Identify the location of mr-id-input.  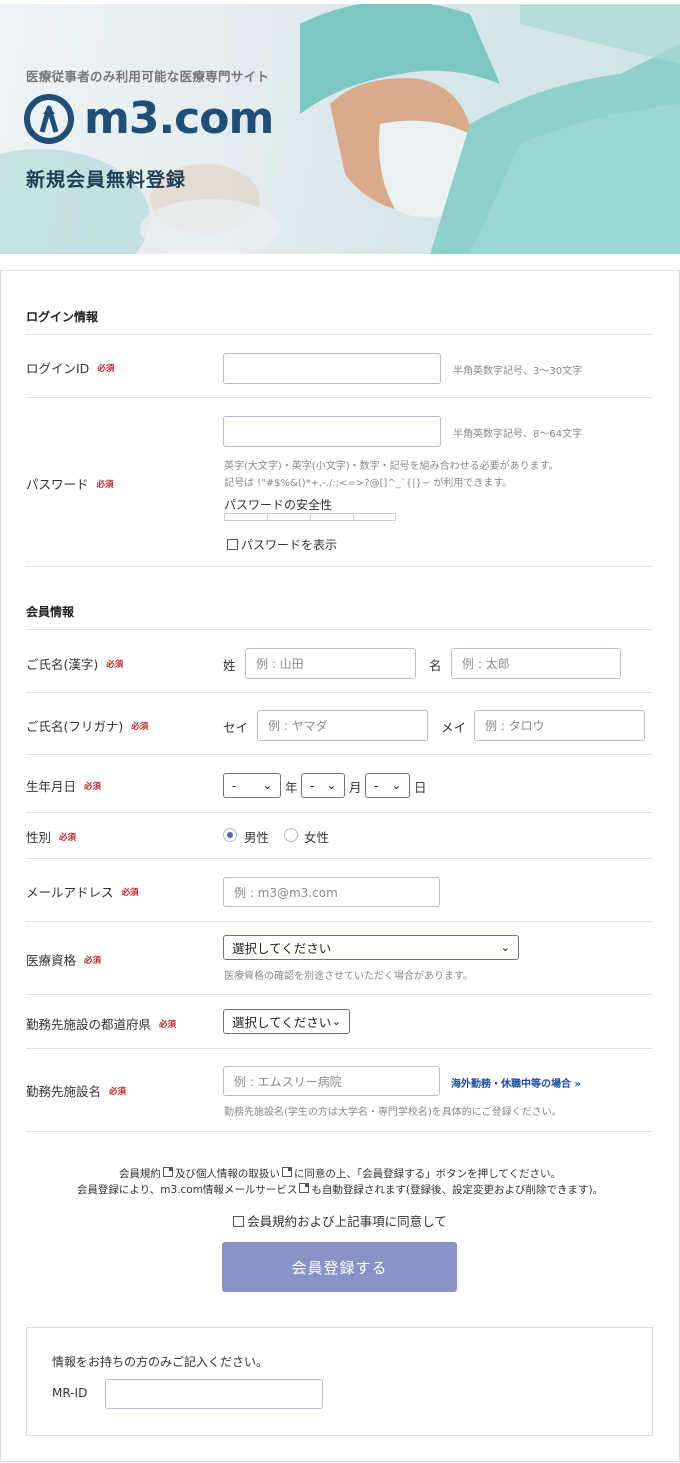
(214, 1394).